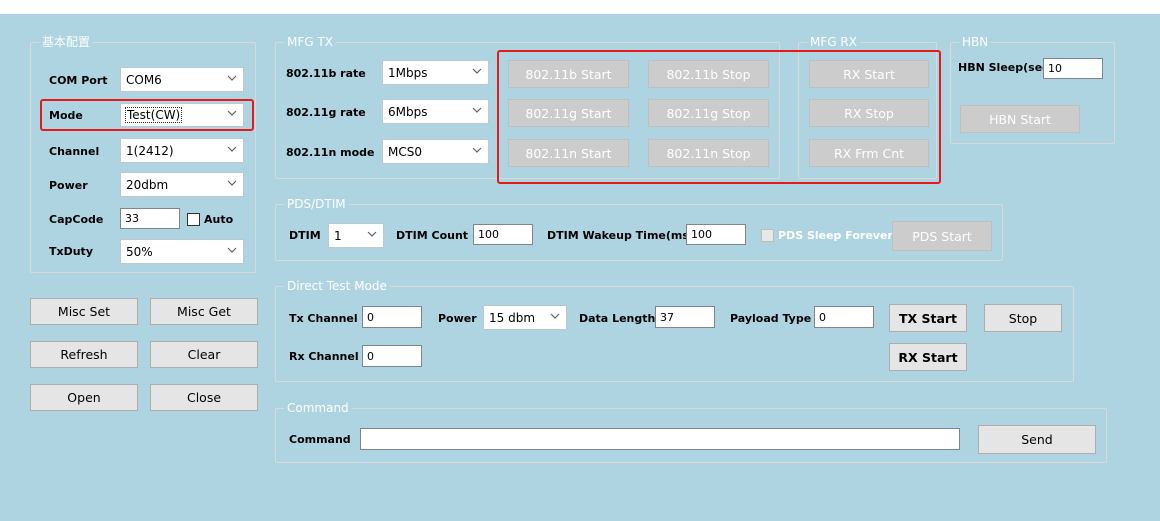  Describe the element at coordinates (620, 235) in the screenshot. I see `dtim-wakeup-label: DTIM Wakeup Time(ms)` at that location.